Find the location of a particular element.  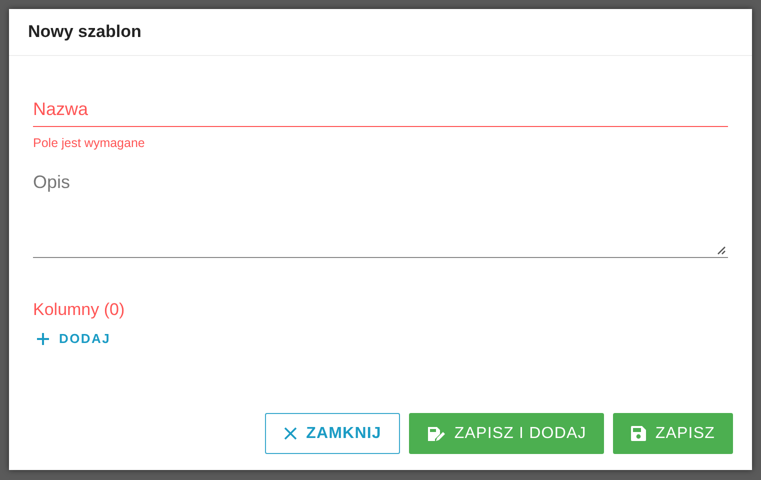

close-button: ZAMKNIJ is located at coordinates (332, 433).